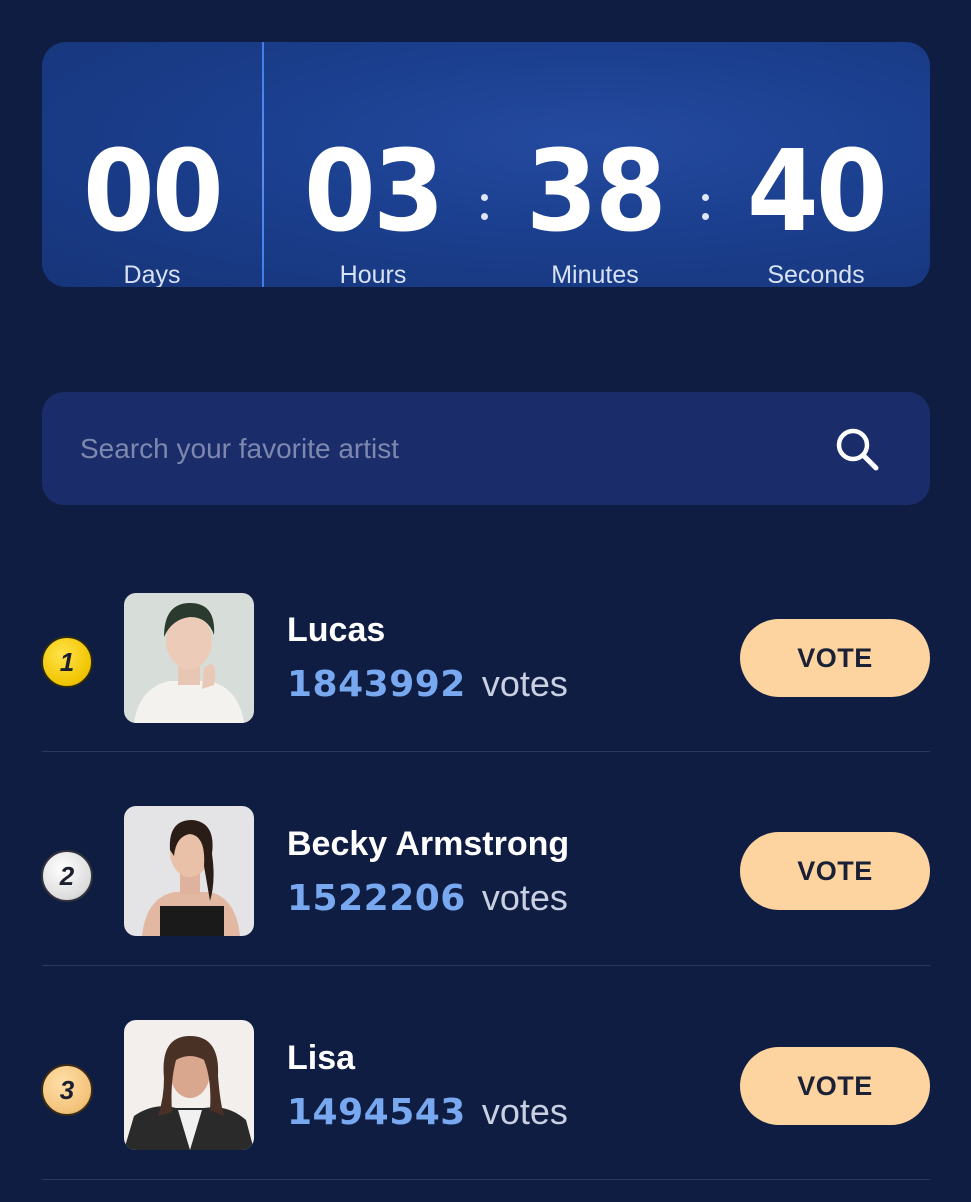 The image size is (971, 1202). What do you see at coordinates (373, 274) in the screenshot?
I see `hours-label: Hours` at bounding box center [373, 274].